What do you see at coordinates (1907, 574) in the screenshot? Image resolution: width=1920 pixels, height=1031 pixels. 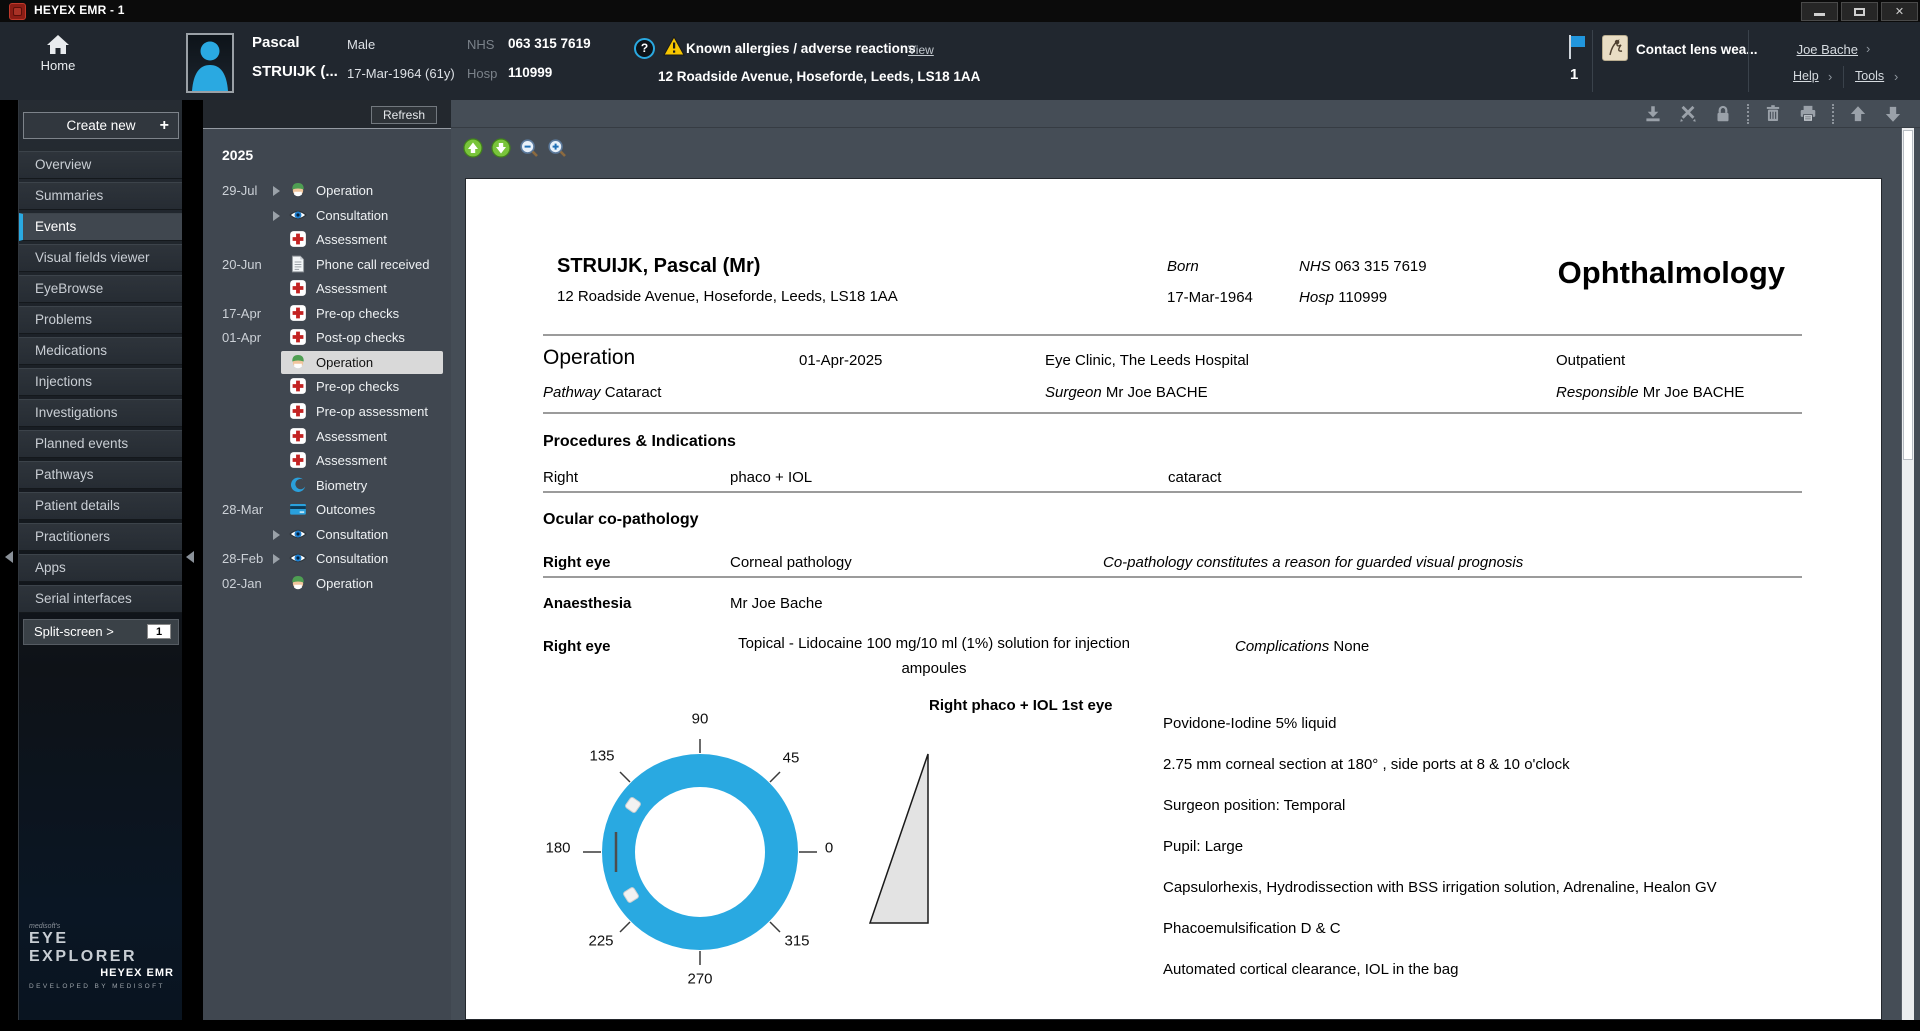 I see `document-scrollbar` at bounding box center [1907, 574].